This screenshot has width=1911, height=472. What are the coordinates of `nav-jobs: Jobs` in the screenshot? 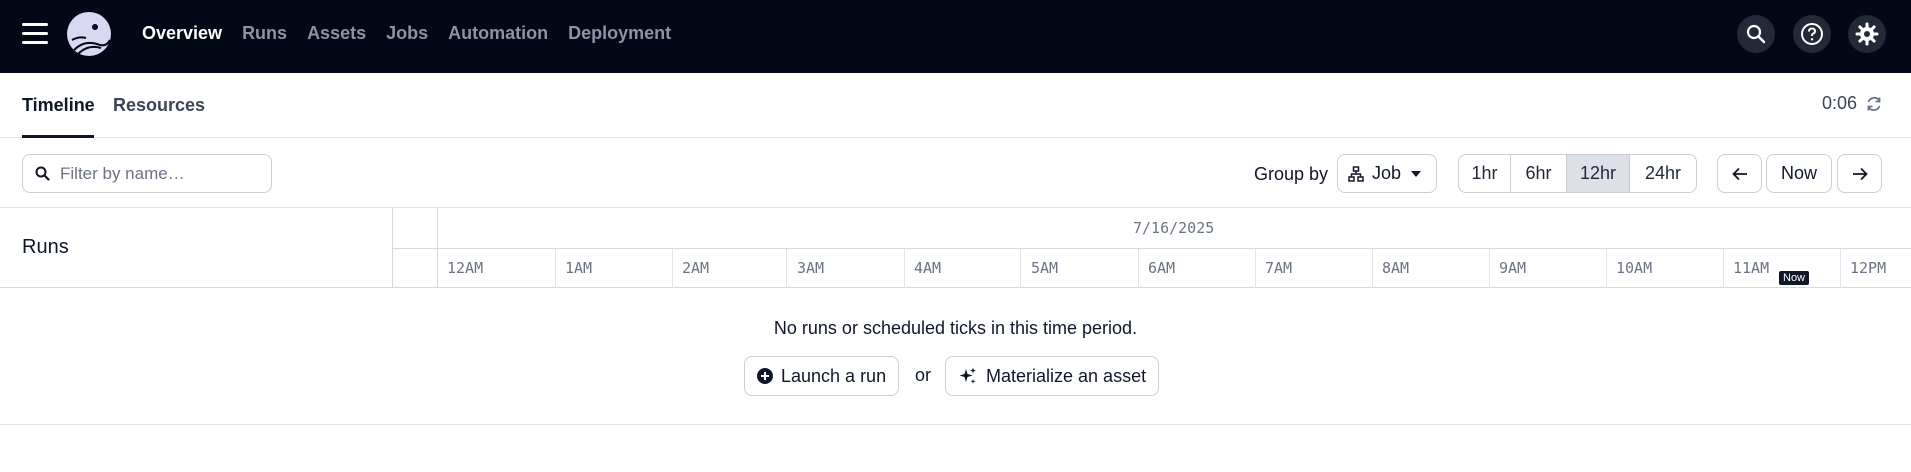 It's located at (407, 33).